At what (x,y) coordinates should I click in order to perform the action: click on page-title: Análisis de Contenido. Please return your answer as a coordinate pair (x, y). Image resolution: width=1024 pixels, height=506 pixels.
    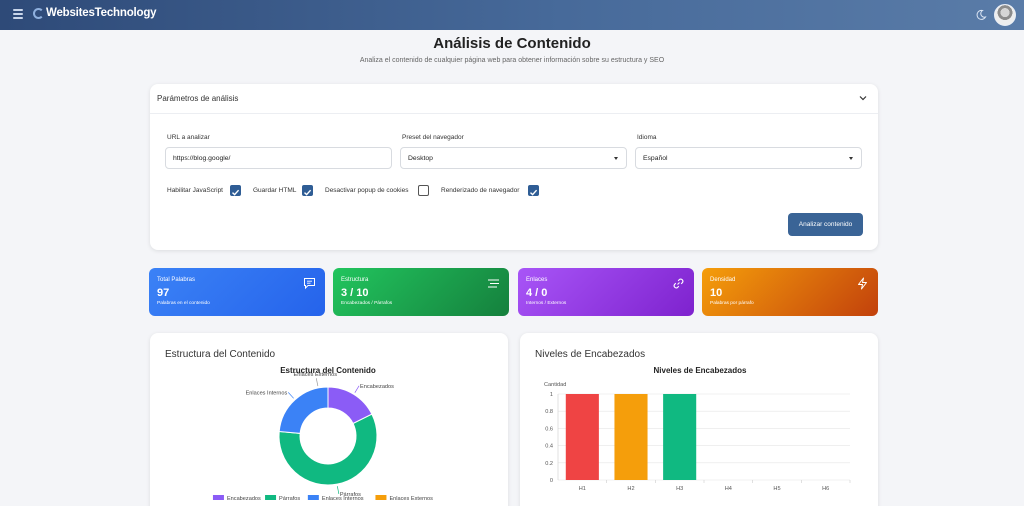
    Looking at the image, I should click on (512, 43).